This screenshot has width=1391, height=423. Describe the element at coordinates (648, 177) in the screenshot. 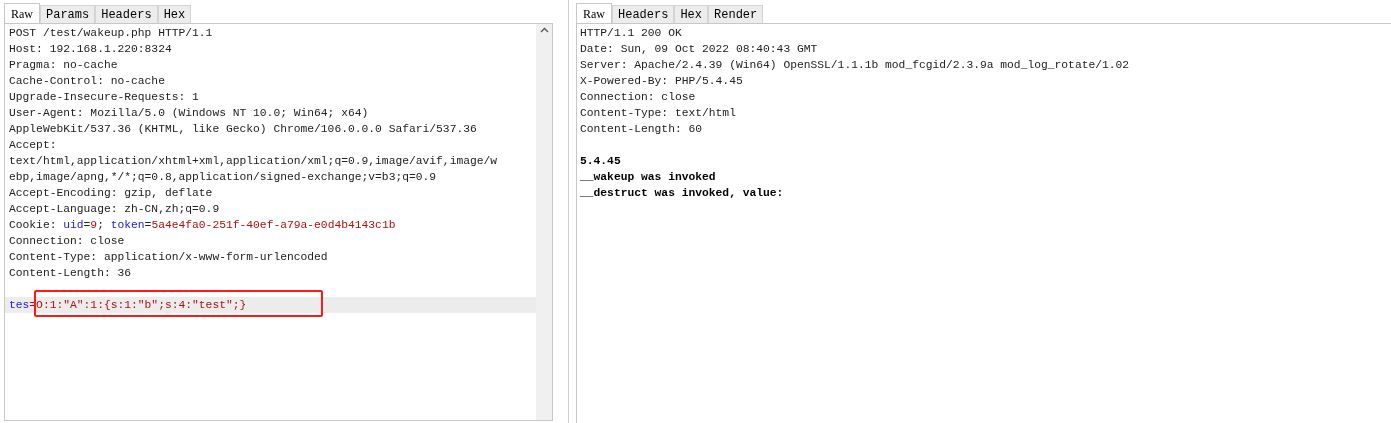

I see `text-line: __wakeup was invoked` at that location.